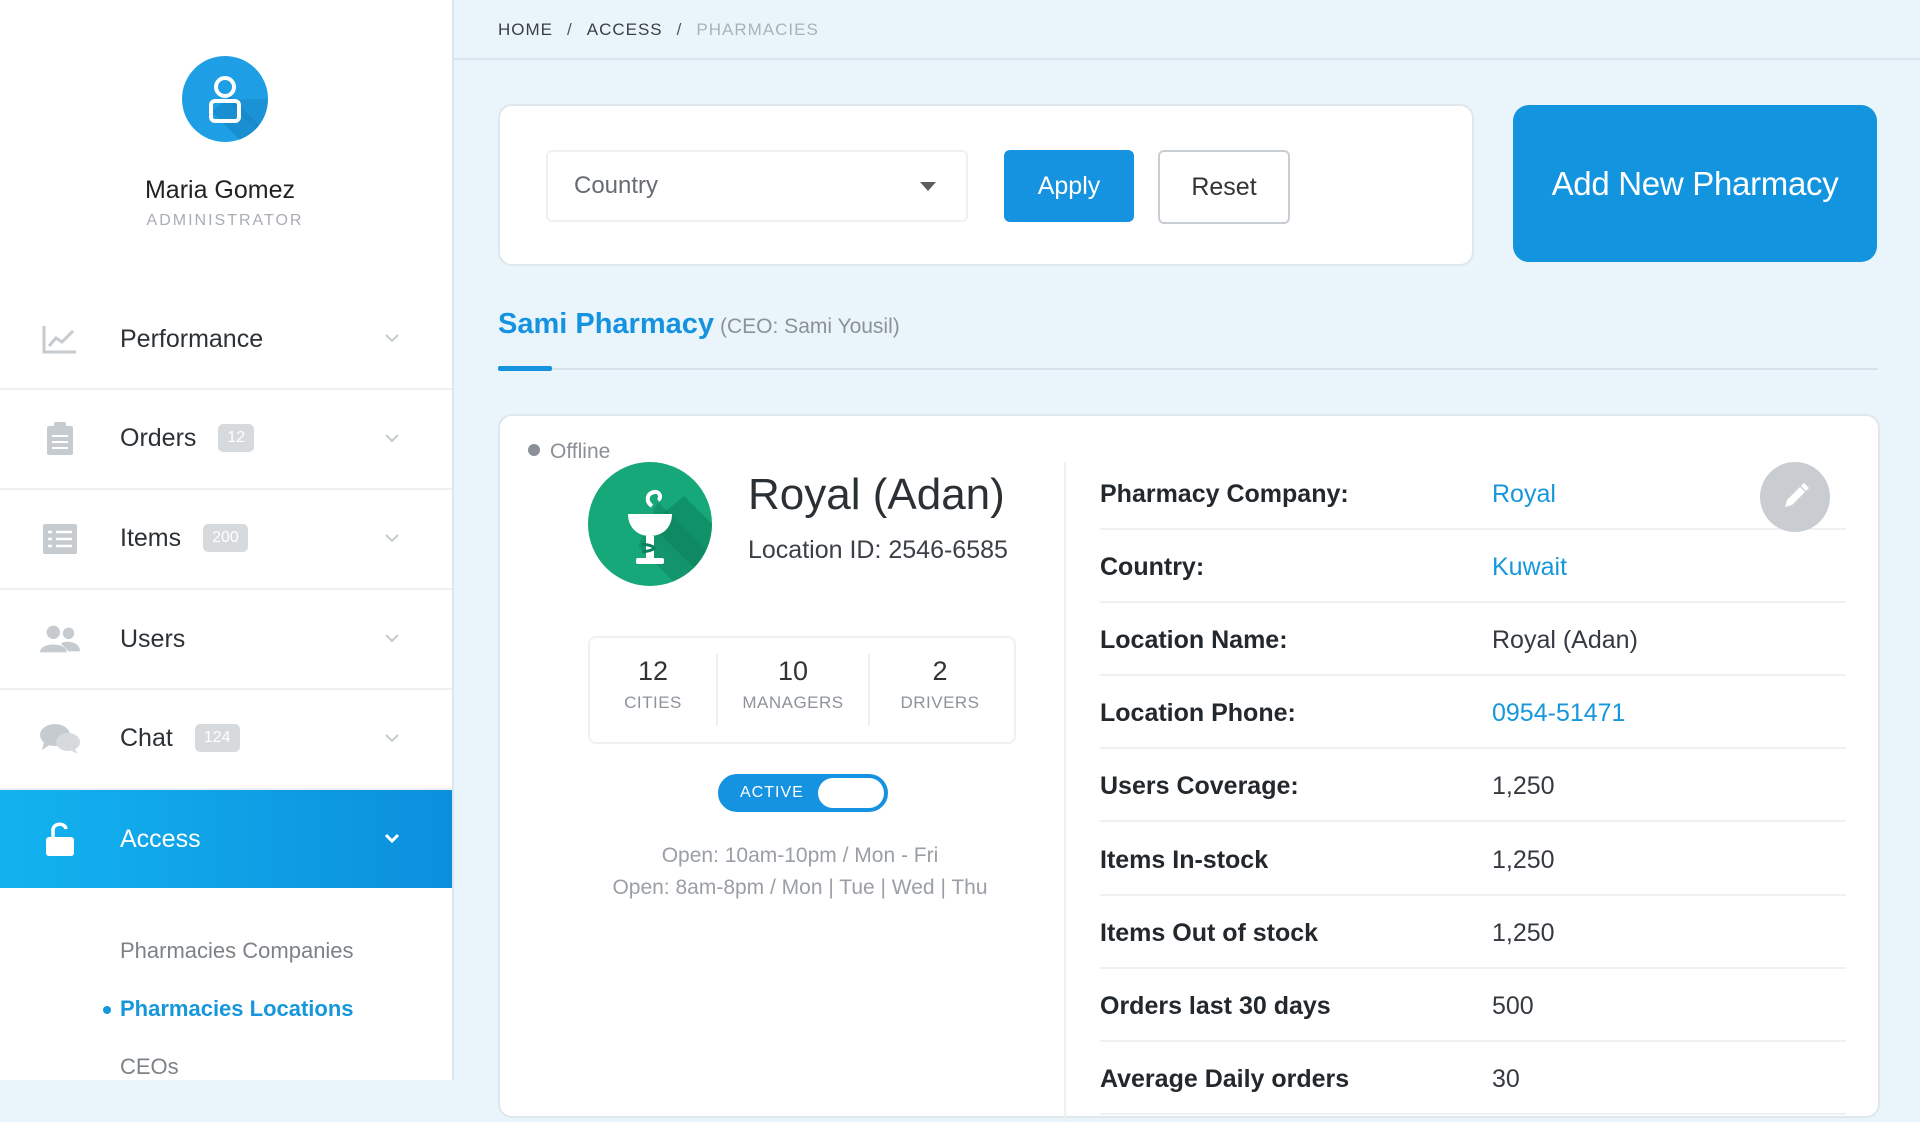  What do you see at coordinates (180, 738) in the screenshot?
I see `sidebar-item-label: Chat 124` at bounding box center [180, 738].